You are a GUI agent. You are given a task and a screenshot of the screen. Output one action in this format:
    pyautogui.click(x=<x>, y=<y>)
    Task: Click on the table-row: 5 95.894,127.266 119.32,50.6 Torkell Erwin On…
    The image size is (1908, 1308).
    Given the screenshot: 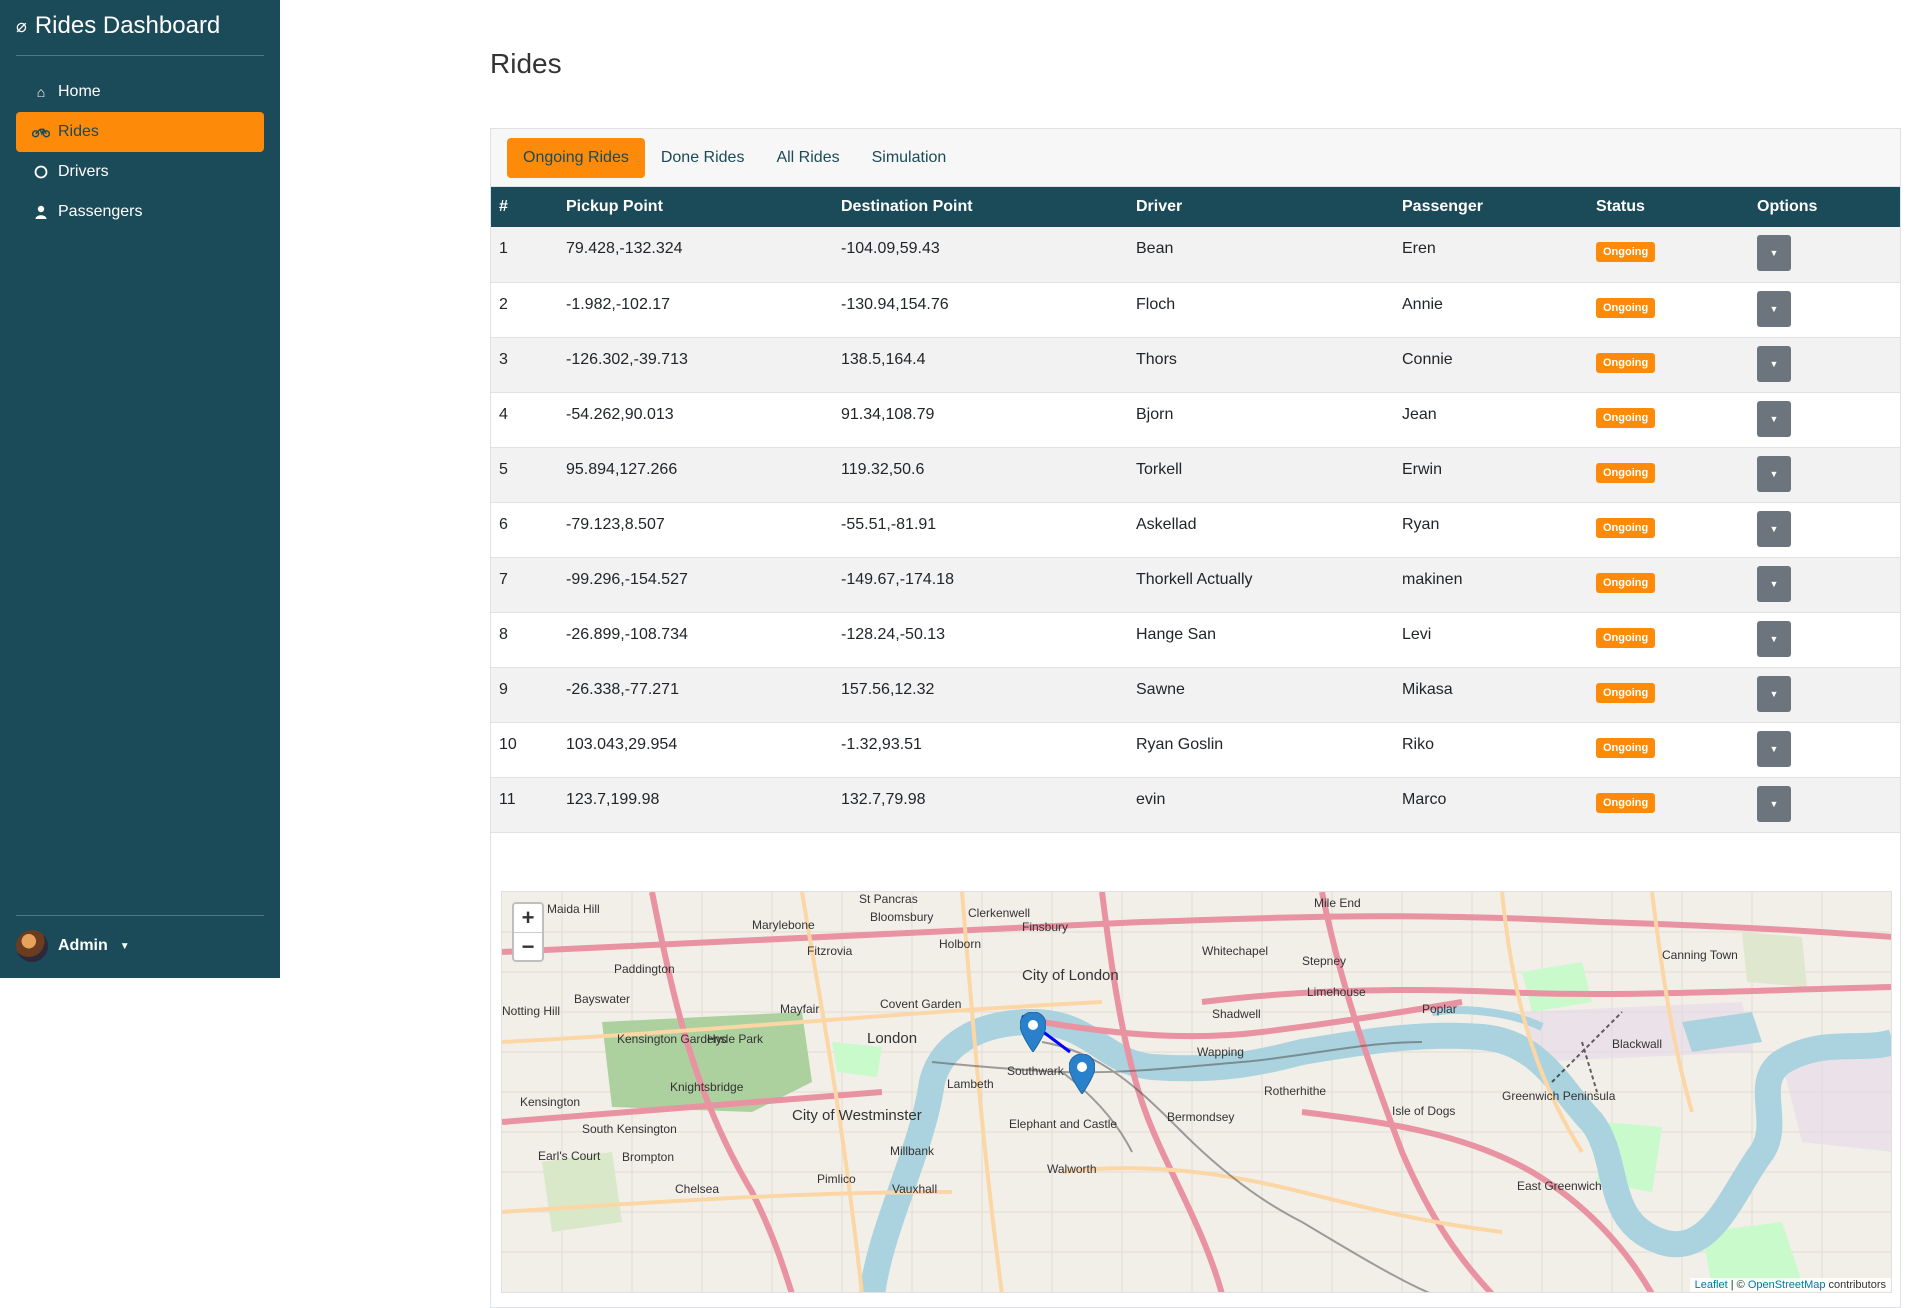 What is the action you would take?
    pyautogui.click(x=1195, y=474)
    